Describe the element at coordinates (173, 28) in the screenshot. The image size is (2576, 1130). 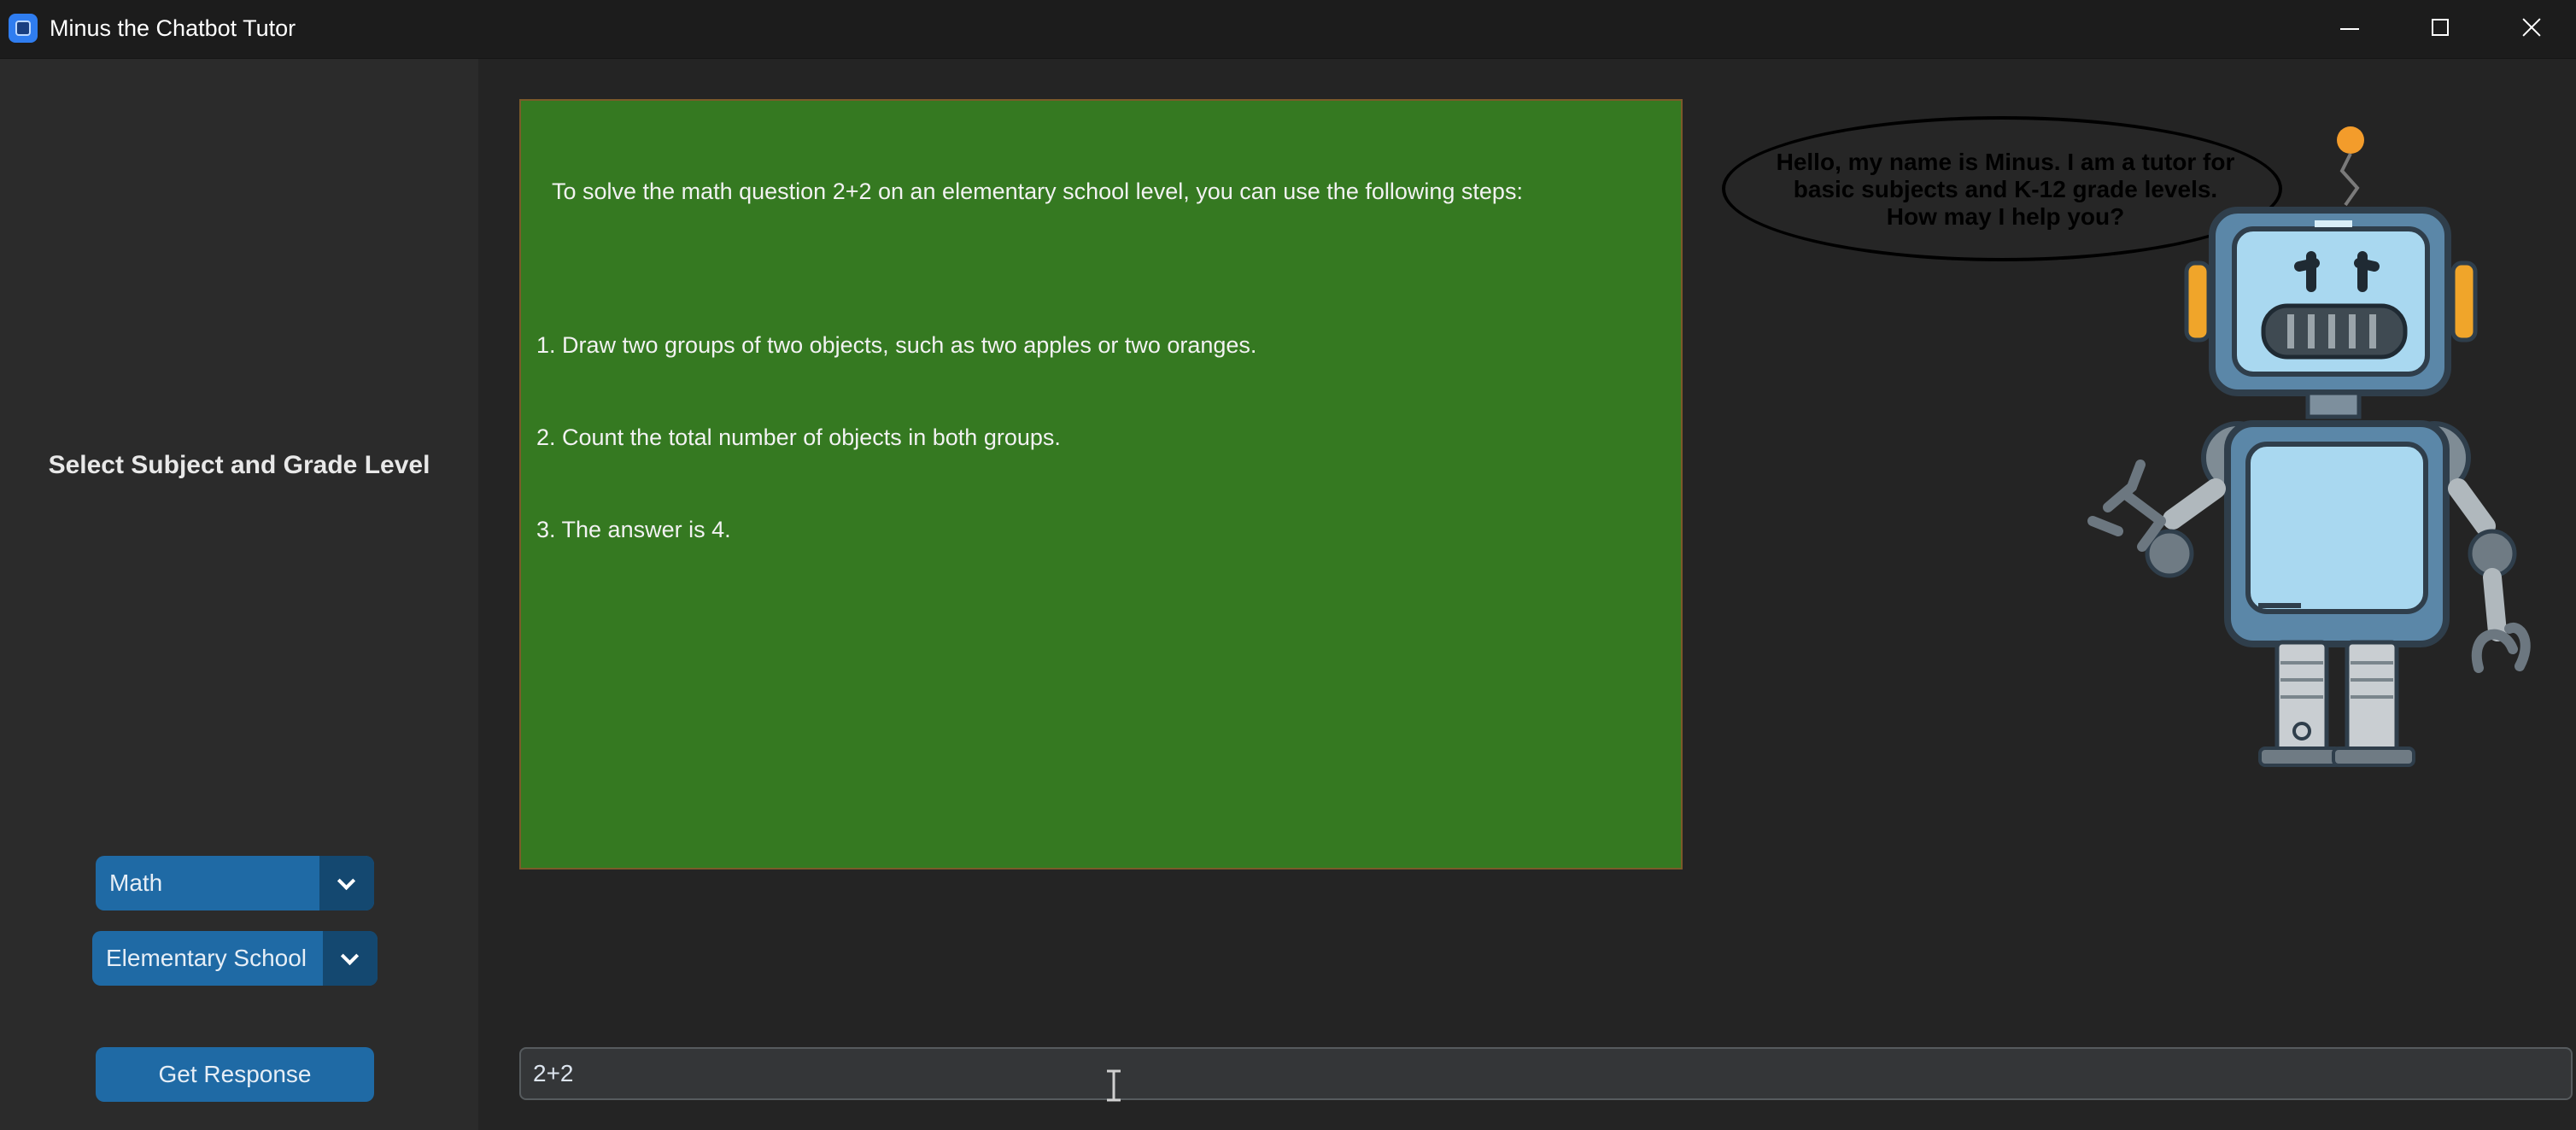
I see `window-title: Minus the Chatbot Tutor` at that location.